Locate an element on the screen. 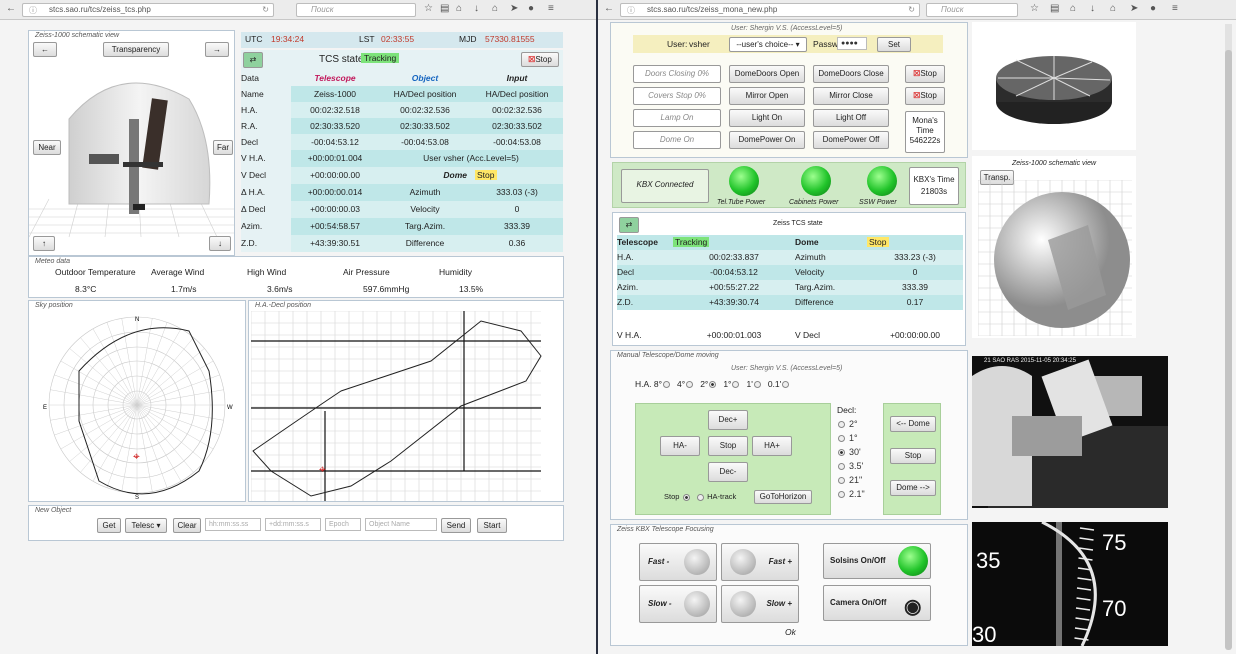  scrollbar-thumb is located at coordinates (1228, 350).